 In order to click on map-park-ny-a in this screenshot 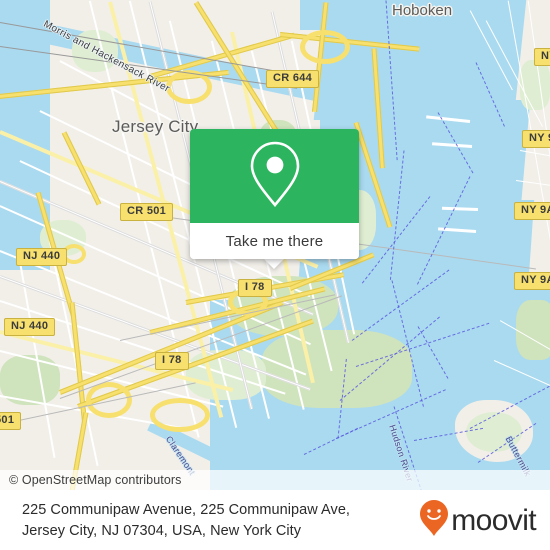, I will do `click(533, 330)`.